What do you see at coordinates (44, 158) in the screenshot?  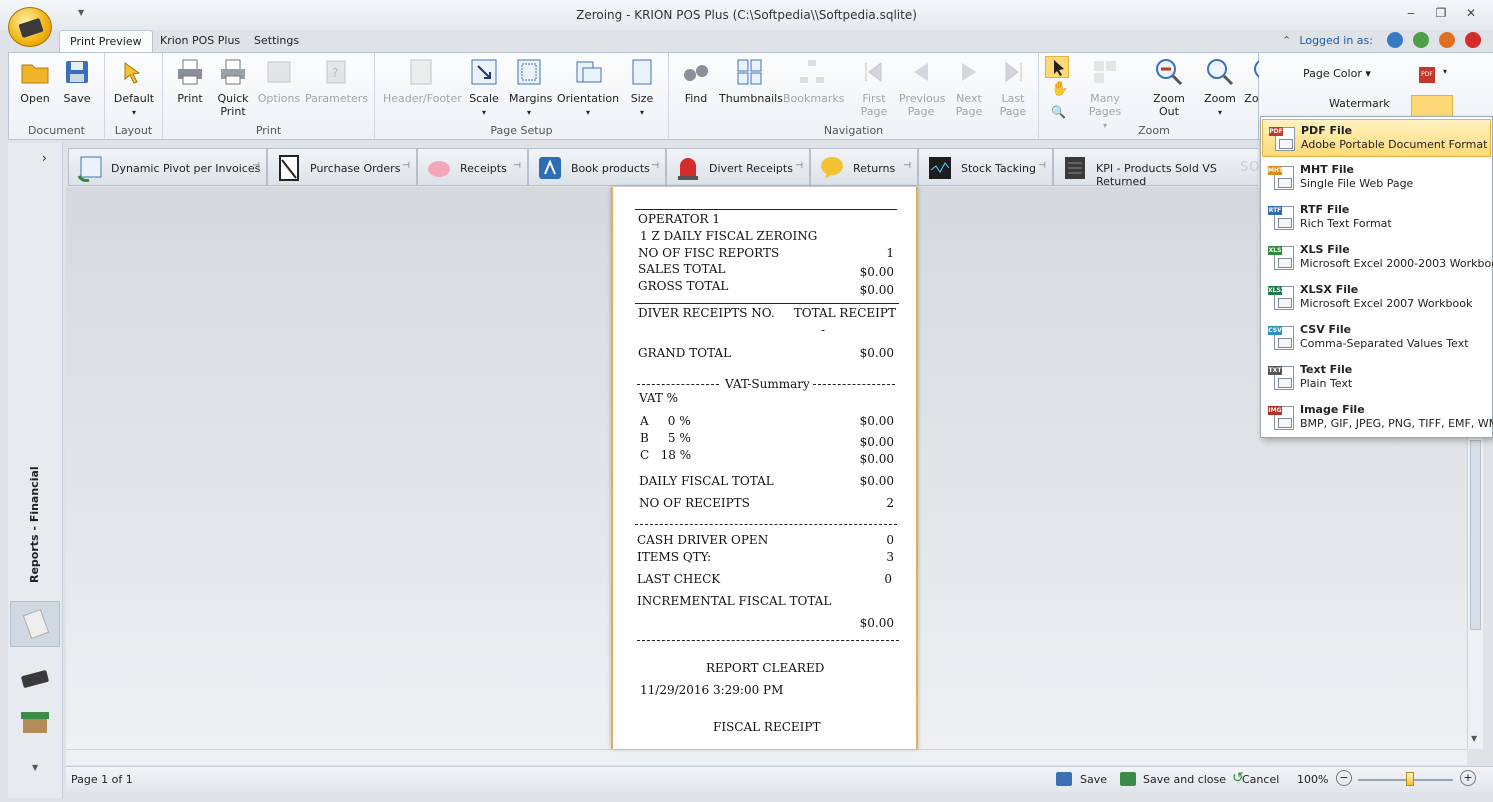 I see `expand-sidebar-icon: ›` at bounding box center [44, 158].